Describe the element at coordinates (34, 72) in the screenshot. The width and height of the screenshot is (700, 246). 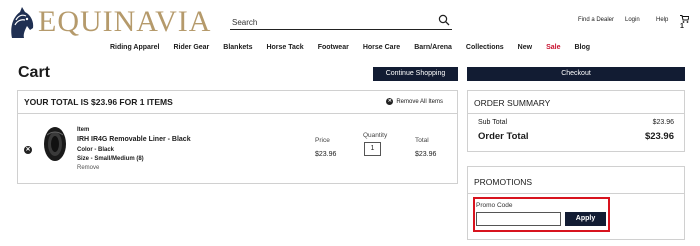
I see `page-title: Cart` at that location.